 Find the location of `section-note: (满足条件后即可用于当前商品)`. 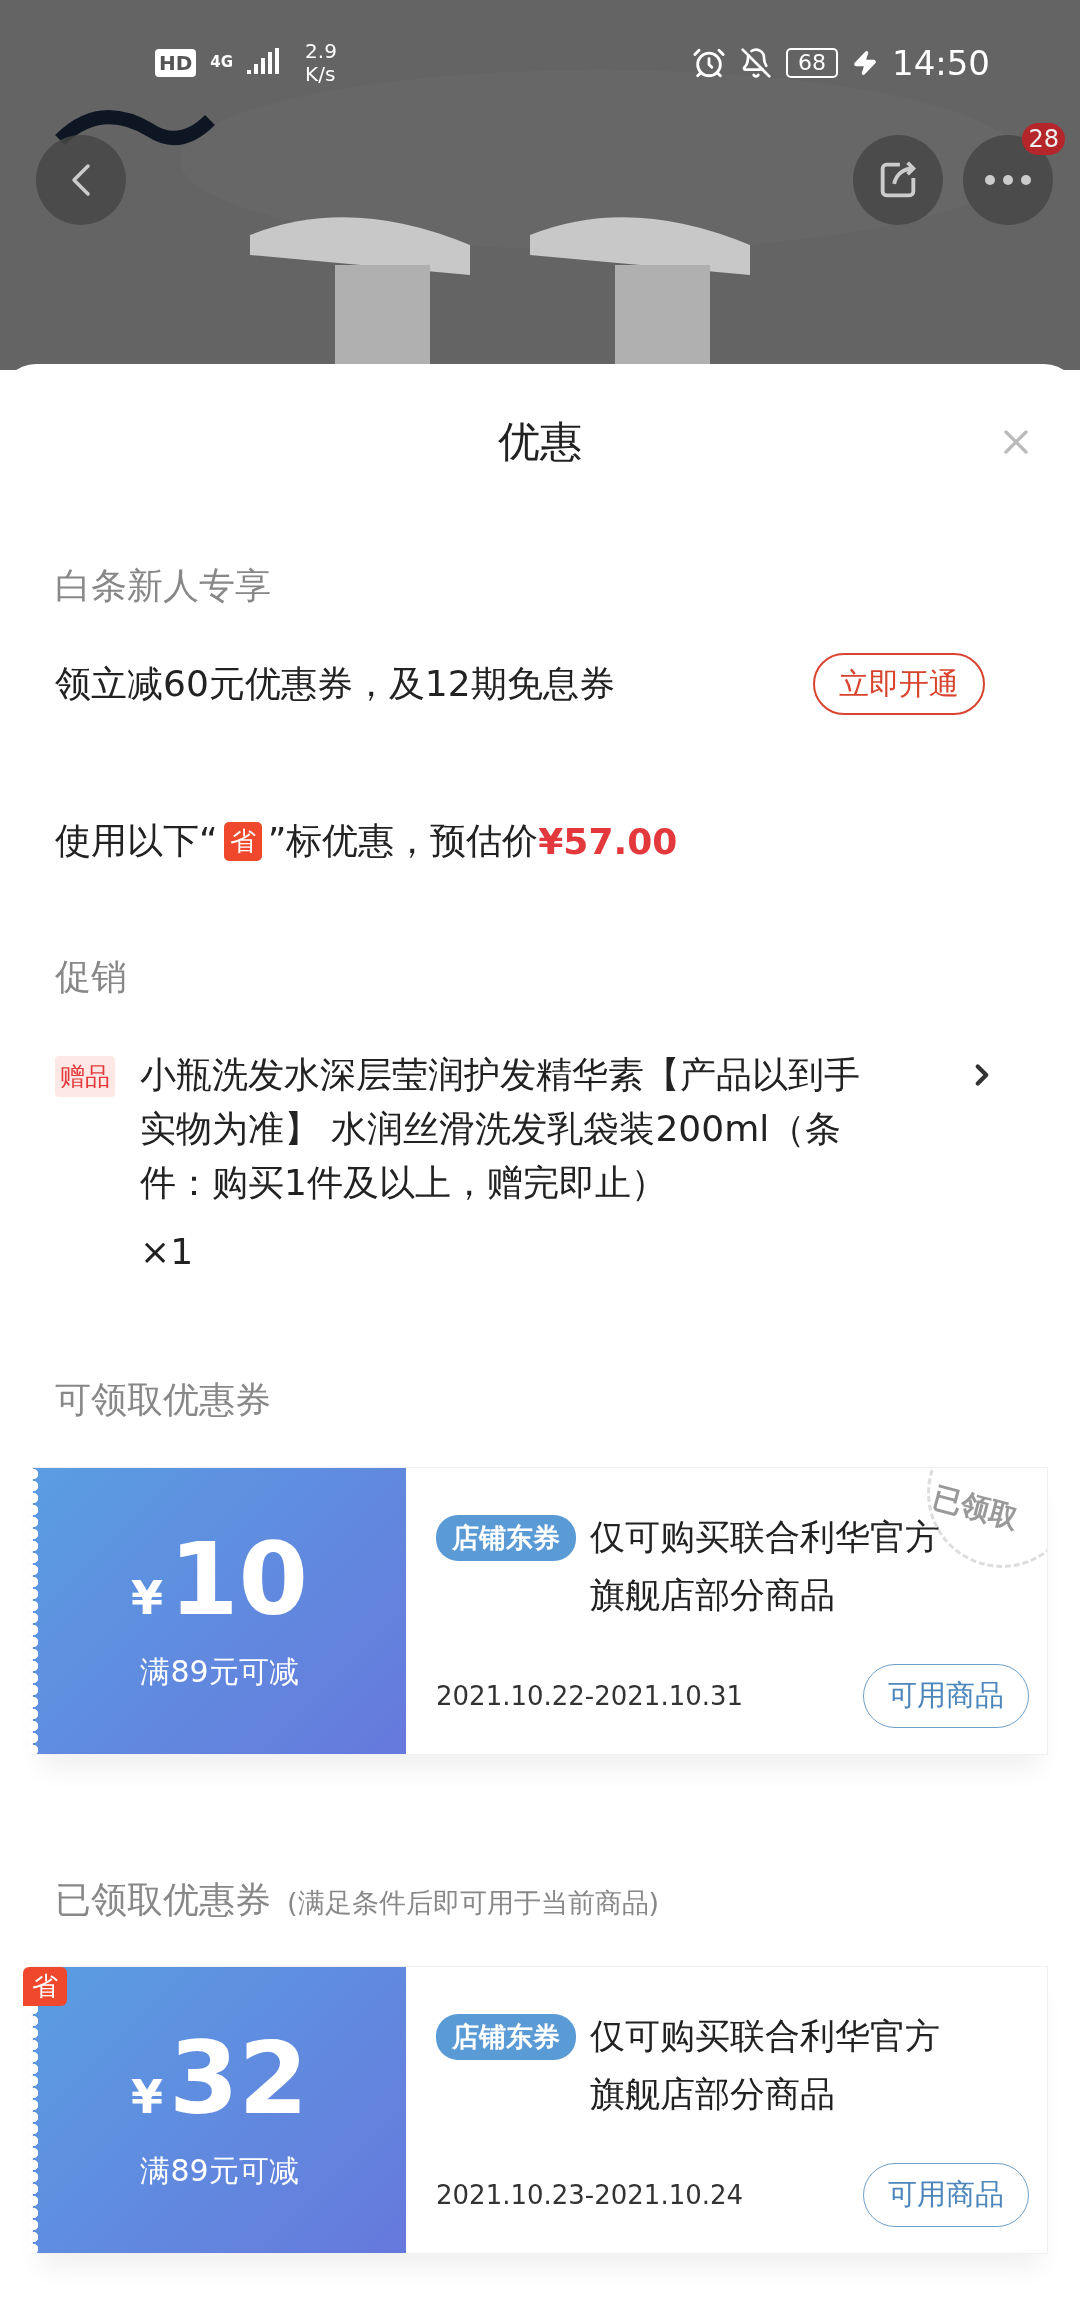

section-note: (满足条件后即可用于当前商品) is located at coordinates (473, 1903).